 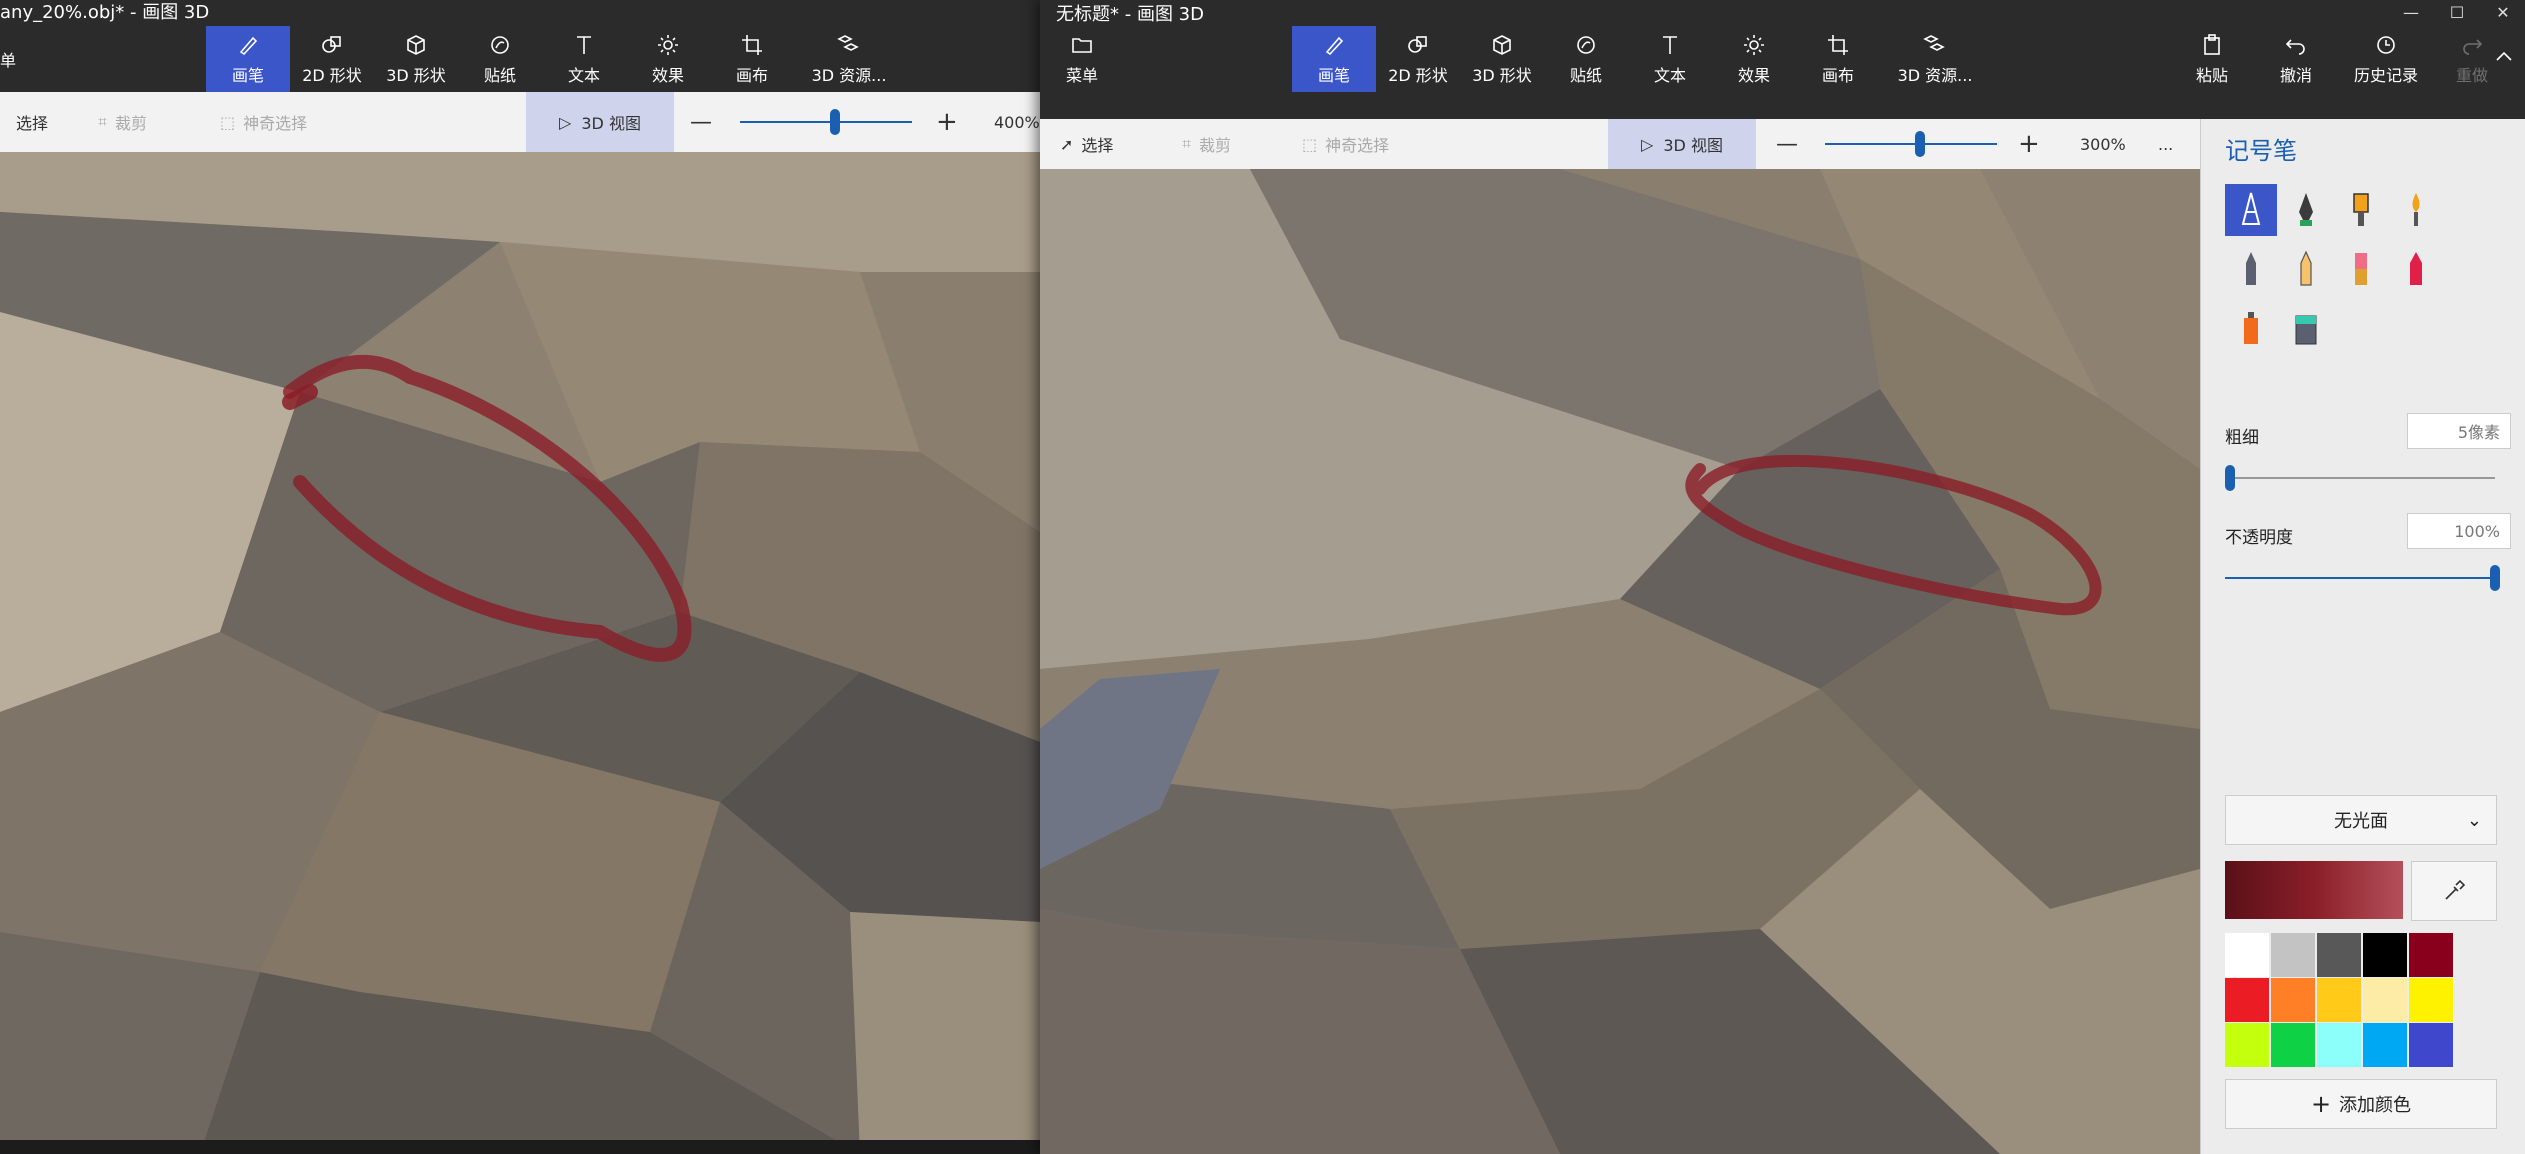 I want to click on magic-select-button: ⬚ 神奇选择, so click(x=1345, y=144).